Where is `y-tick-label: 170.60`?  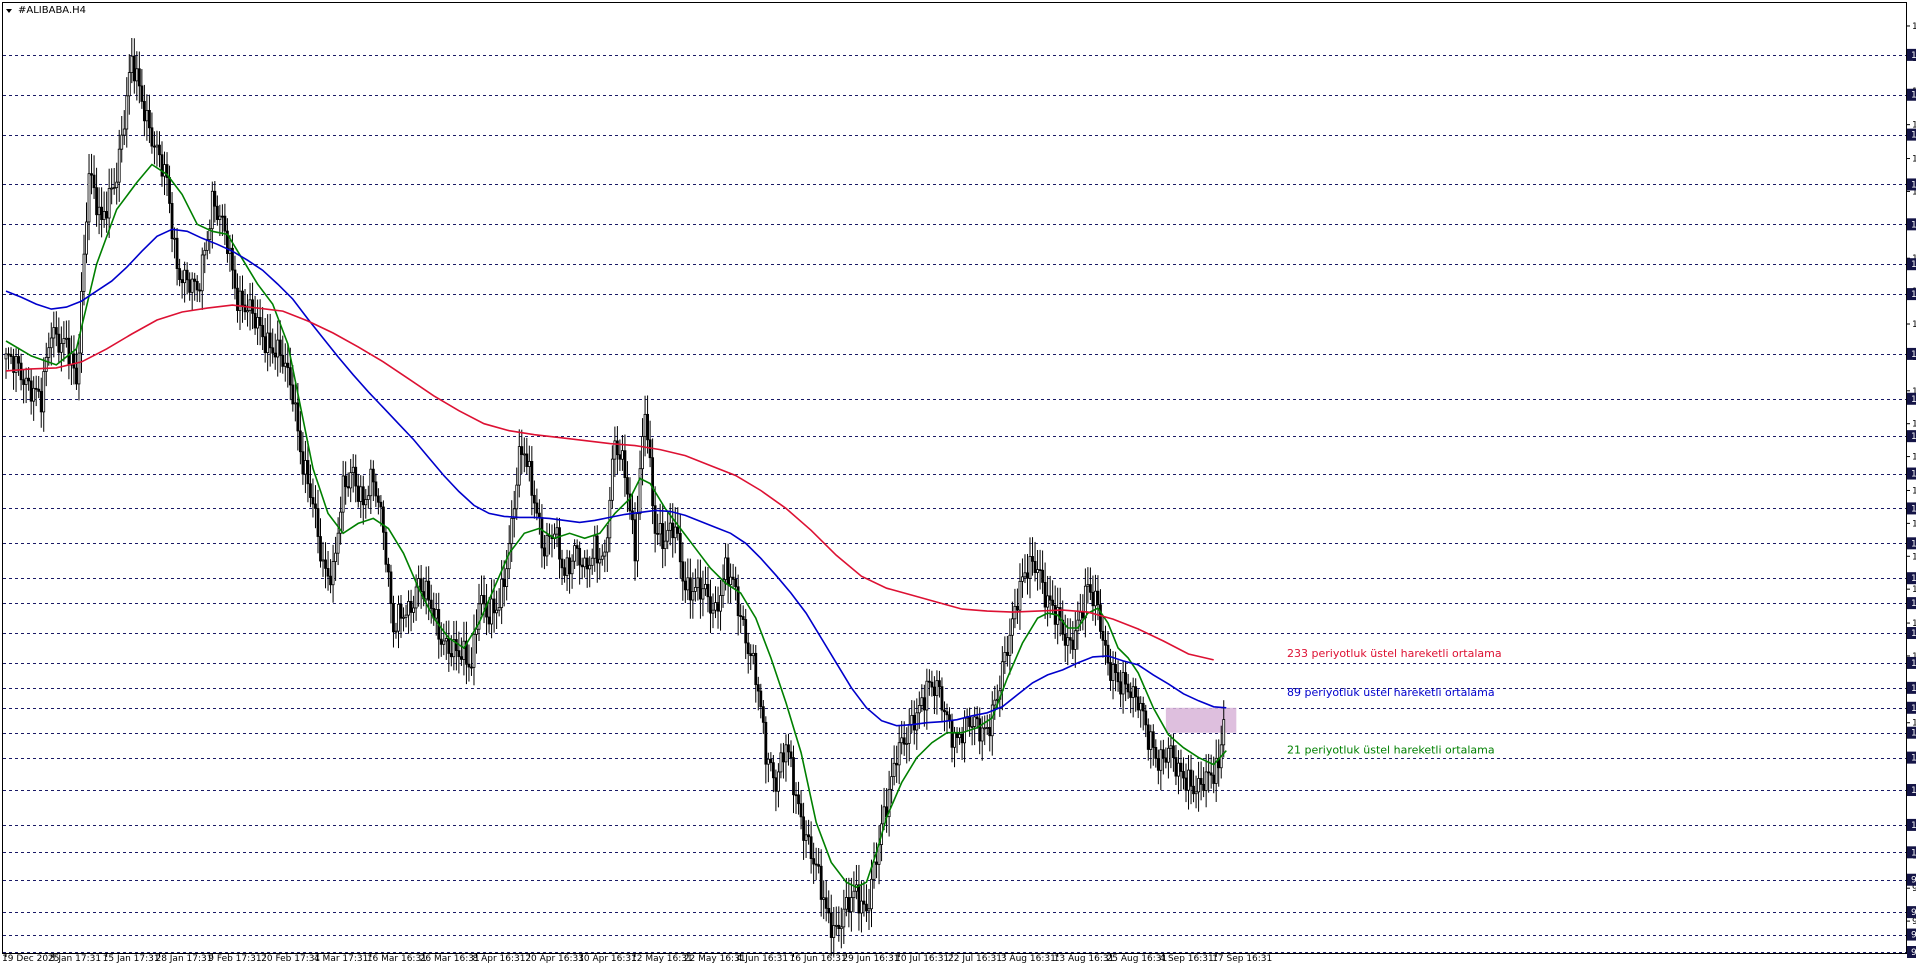
y-tick-label: 170.60 is located at coordinates (1914, 160).